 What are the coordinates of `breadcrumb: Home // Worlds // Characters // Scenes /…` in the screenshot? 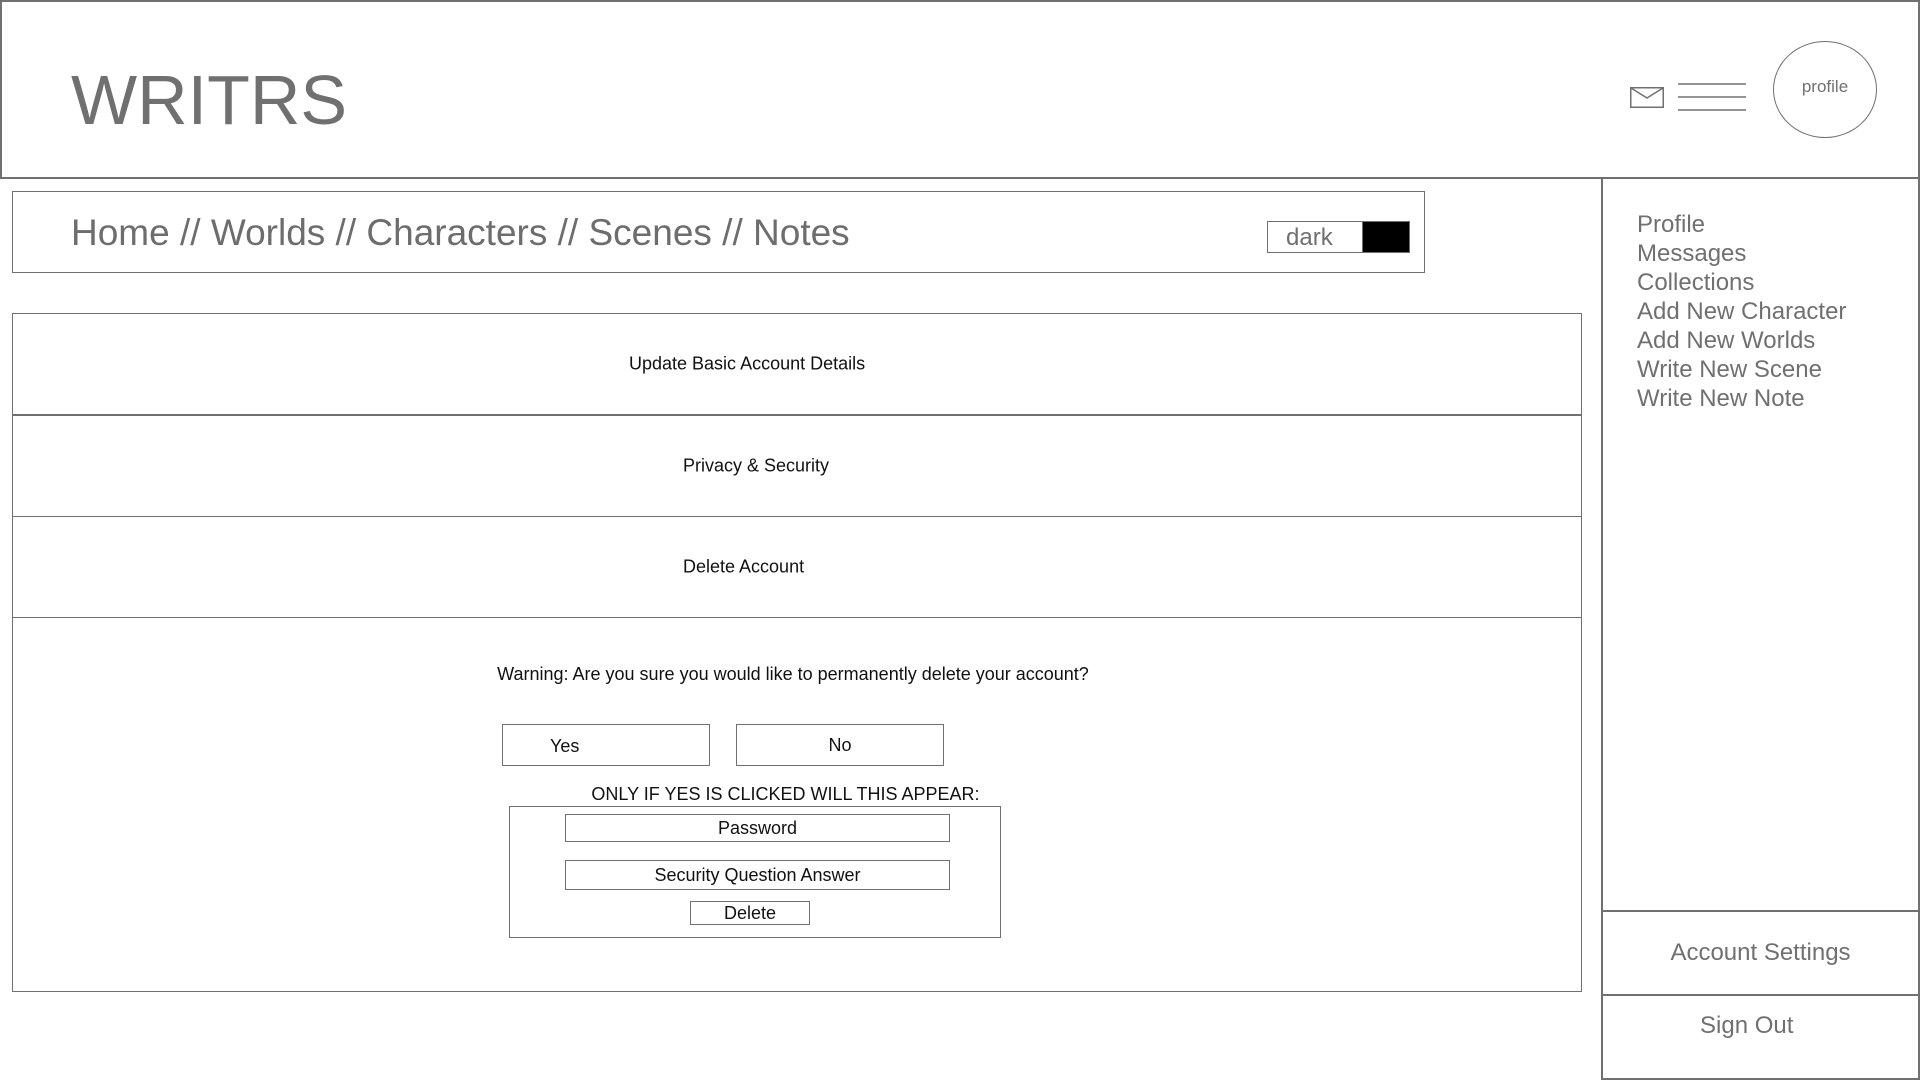 It's located at (460, 233).